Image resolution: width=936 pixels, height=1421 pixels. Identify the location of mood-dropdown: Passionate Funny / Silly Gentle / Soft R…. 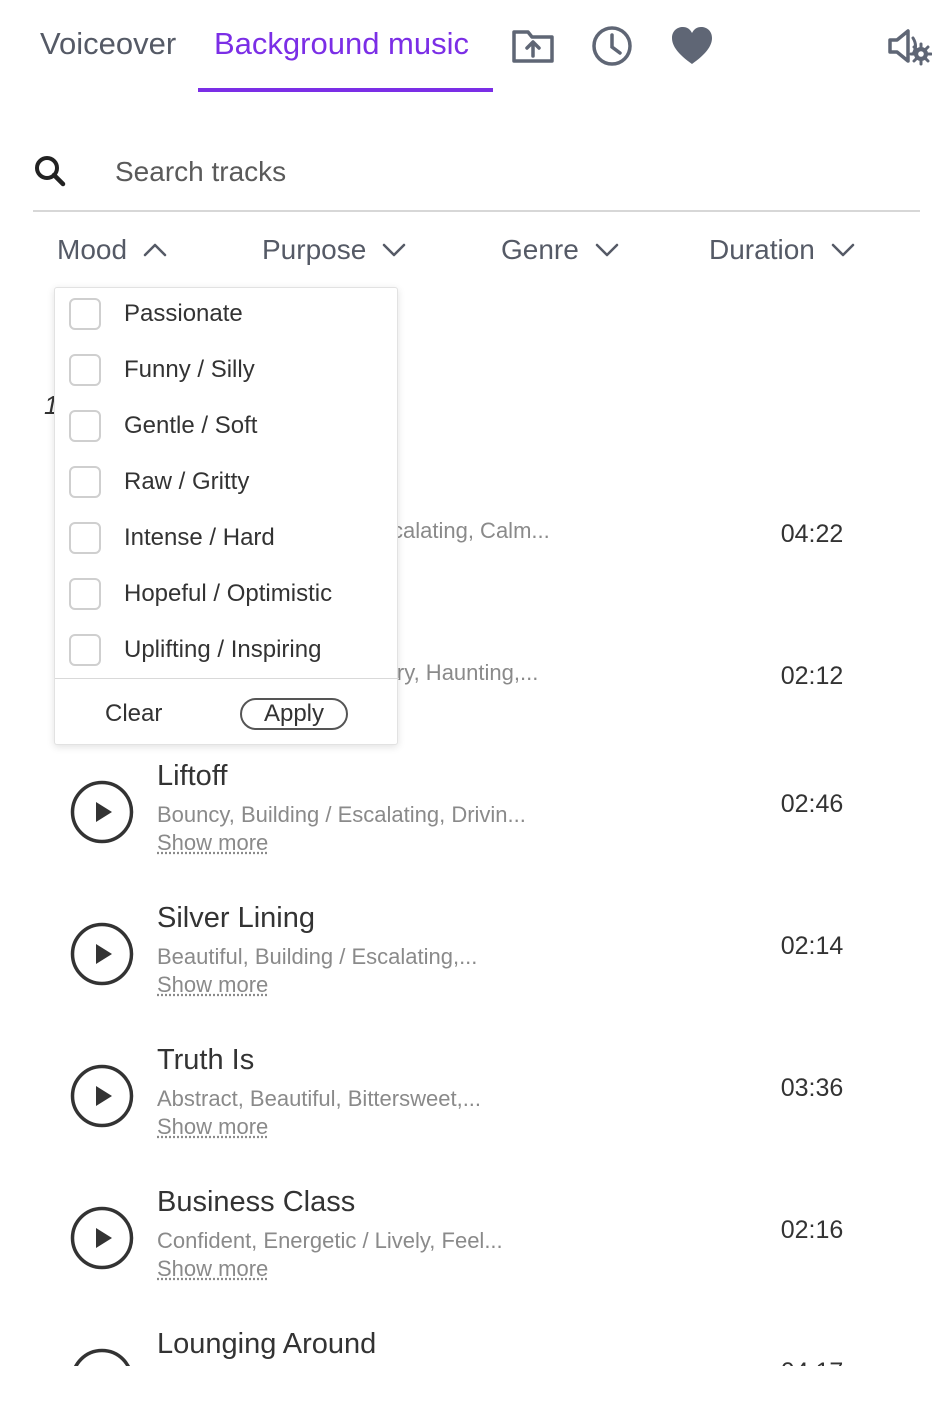
(226, 516).